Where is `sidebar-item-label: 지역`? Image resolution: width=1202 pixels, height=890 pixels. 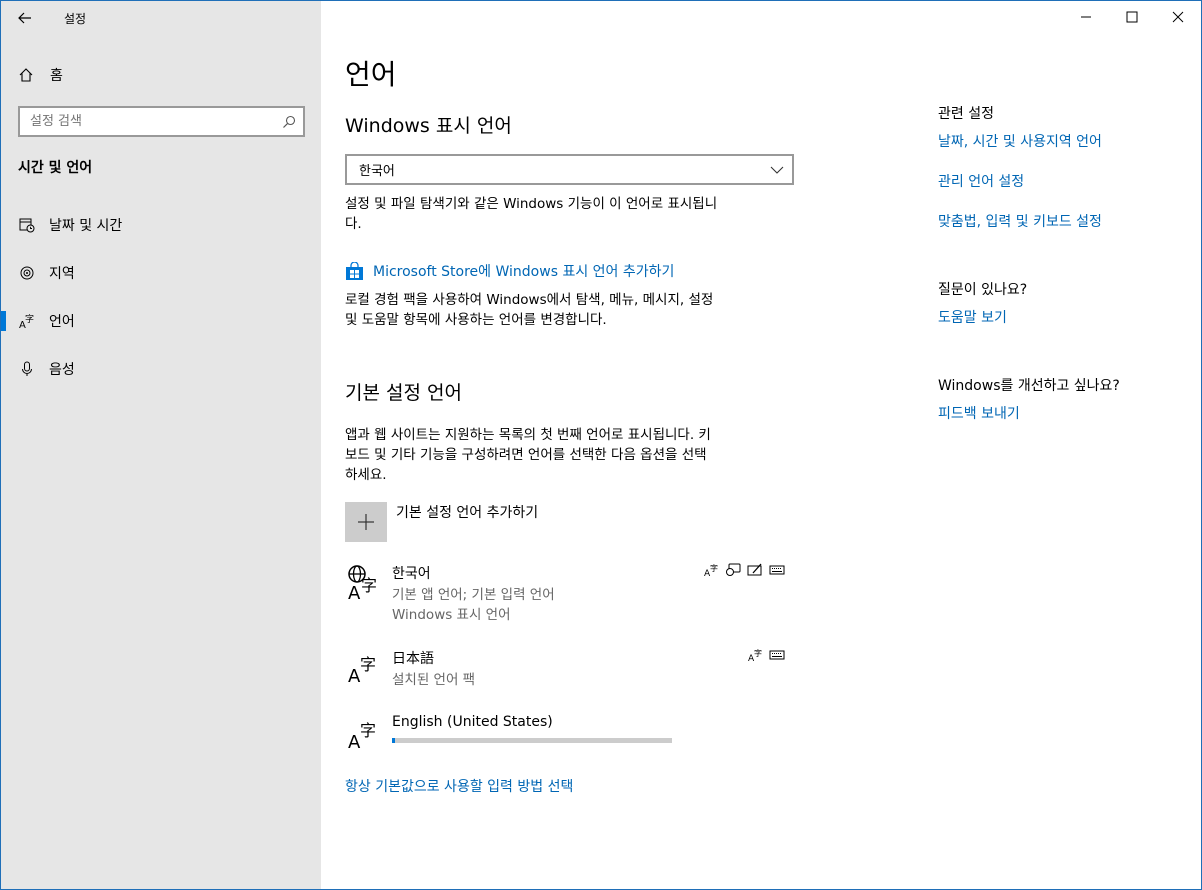 sidebar-item-label: 지역 is located at coordinates (62, 274).